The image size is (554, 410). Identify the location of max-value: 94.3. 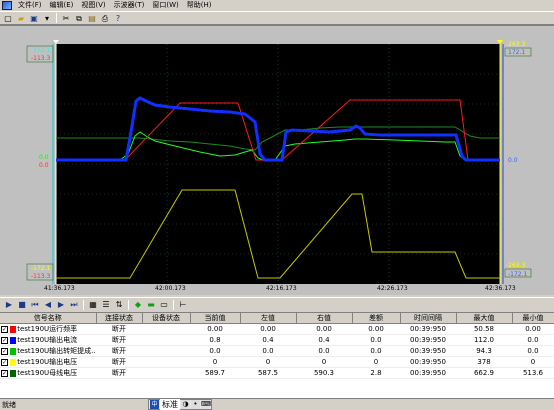
(484, 351).